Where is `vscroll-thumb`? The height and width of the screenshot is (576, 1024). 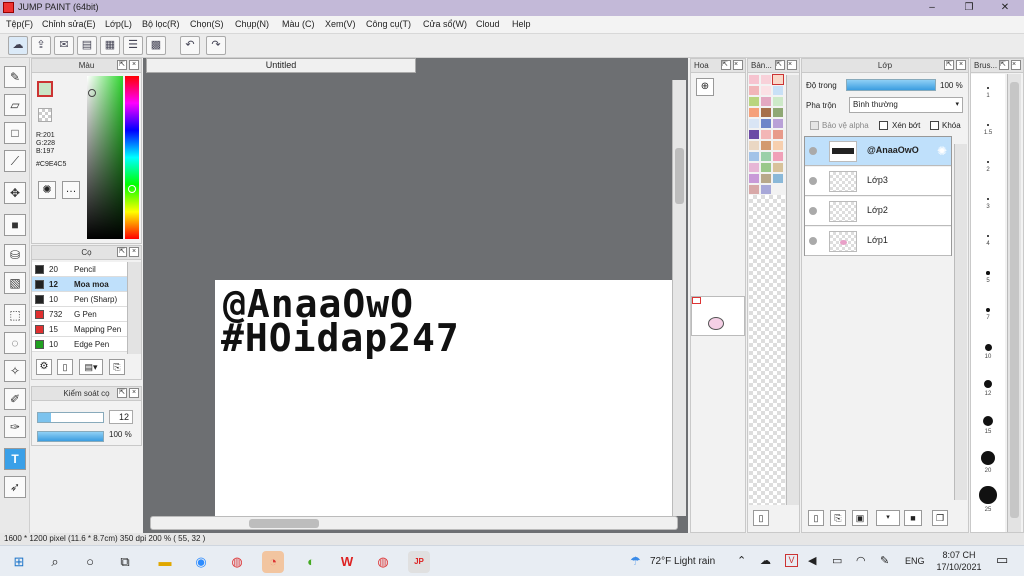
vscroll-thumb is located at coordinates (679, 176).